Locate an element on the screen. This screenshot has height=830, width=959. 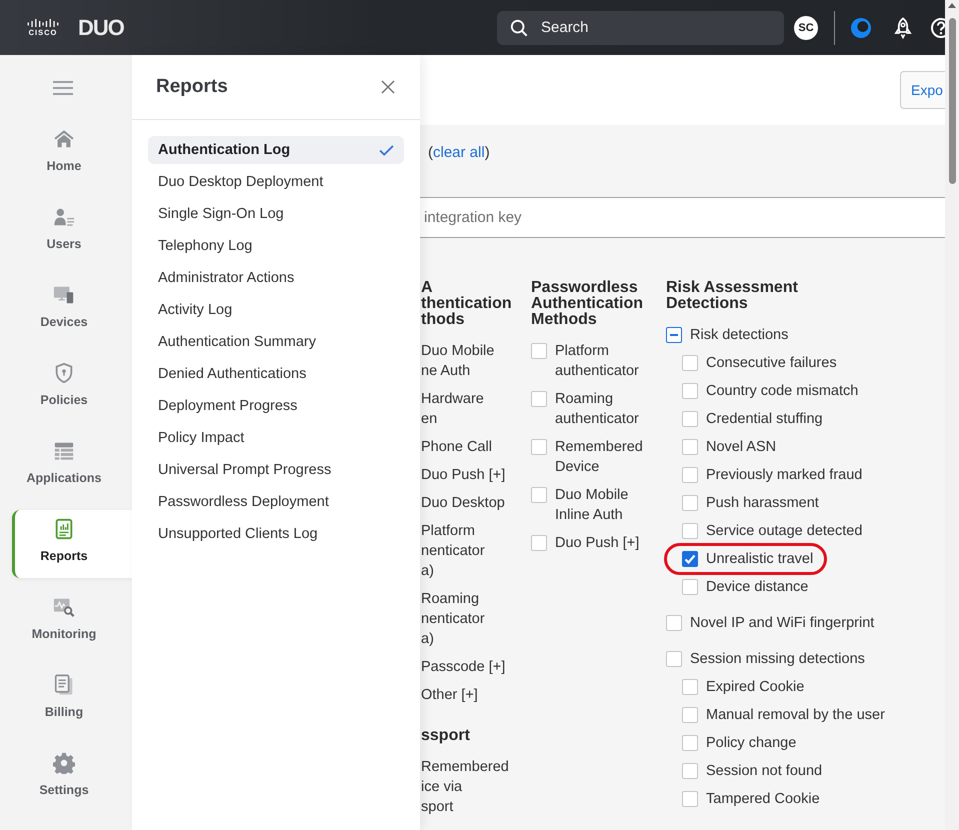
report-menu-item: Administrator Actions is located at coordinates (276, 278).